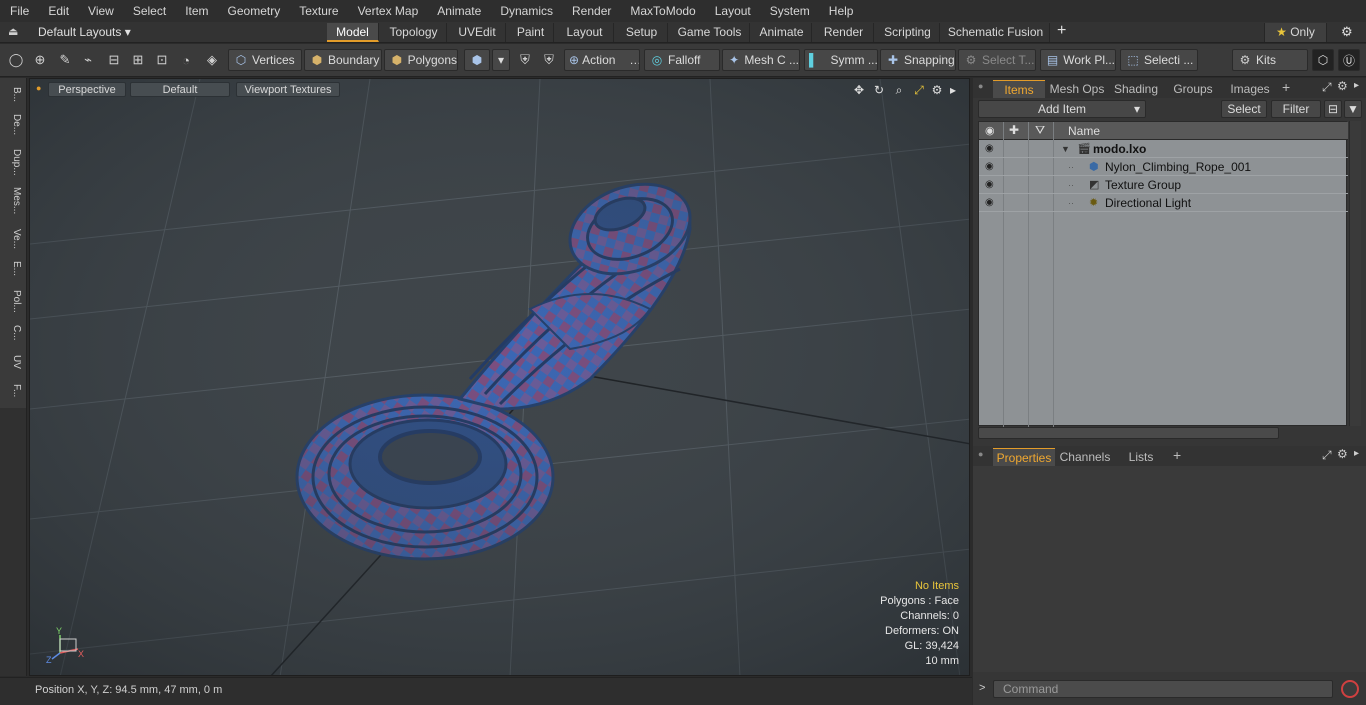 The image size is (1366, 705). I want to click on tab-channels: Channels, so click(1085, 457).